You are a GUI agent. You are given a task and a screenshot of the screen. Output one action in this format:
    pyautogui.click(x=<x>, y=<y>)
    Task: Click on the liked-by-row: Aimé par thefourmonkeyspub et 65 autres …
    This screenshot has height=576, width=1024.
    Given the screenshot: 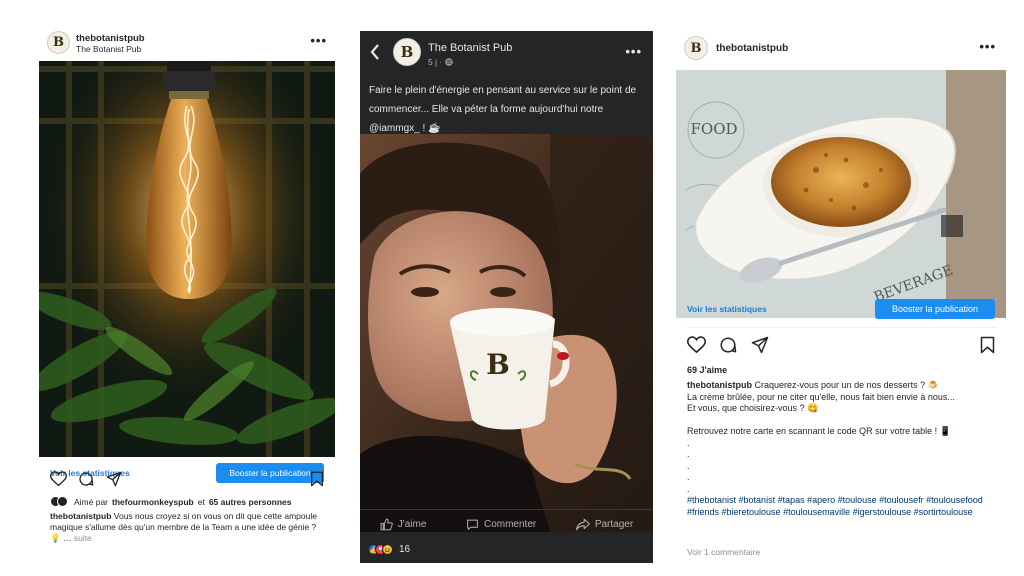 What is the action you would take?
    pyautogui.click(x=171, y=501)
    